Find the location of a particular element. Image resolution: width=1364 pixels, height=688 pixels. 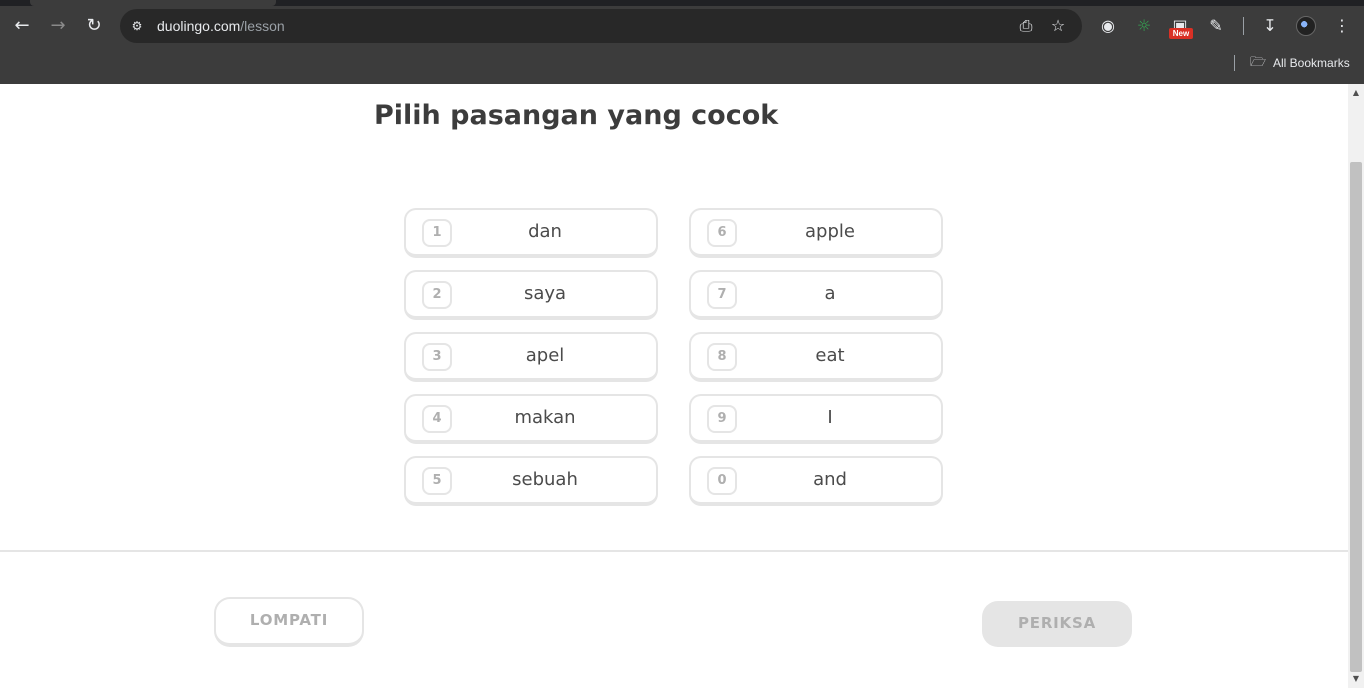

tile-word: a is located at coordinates (830, 293).